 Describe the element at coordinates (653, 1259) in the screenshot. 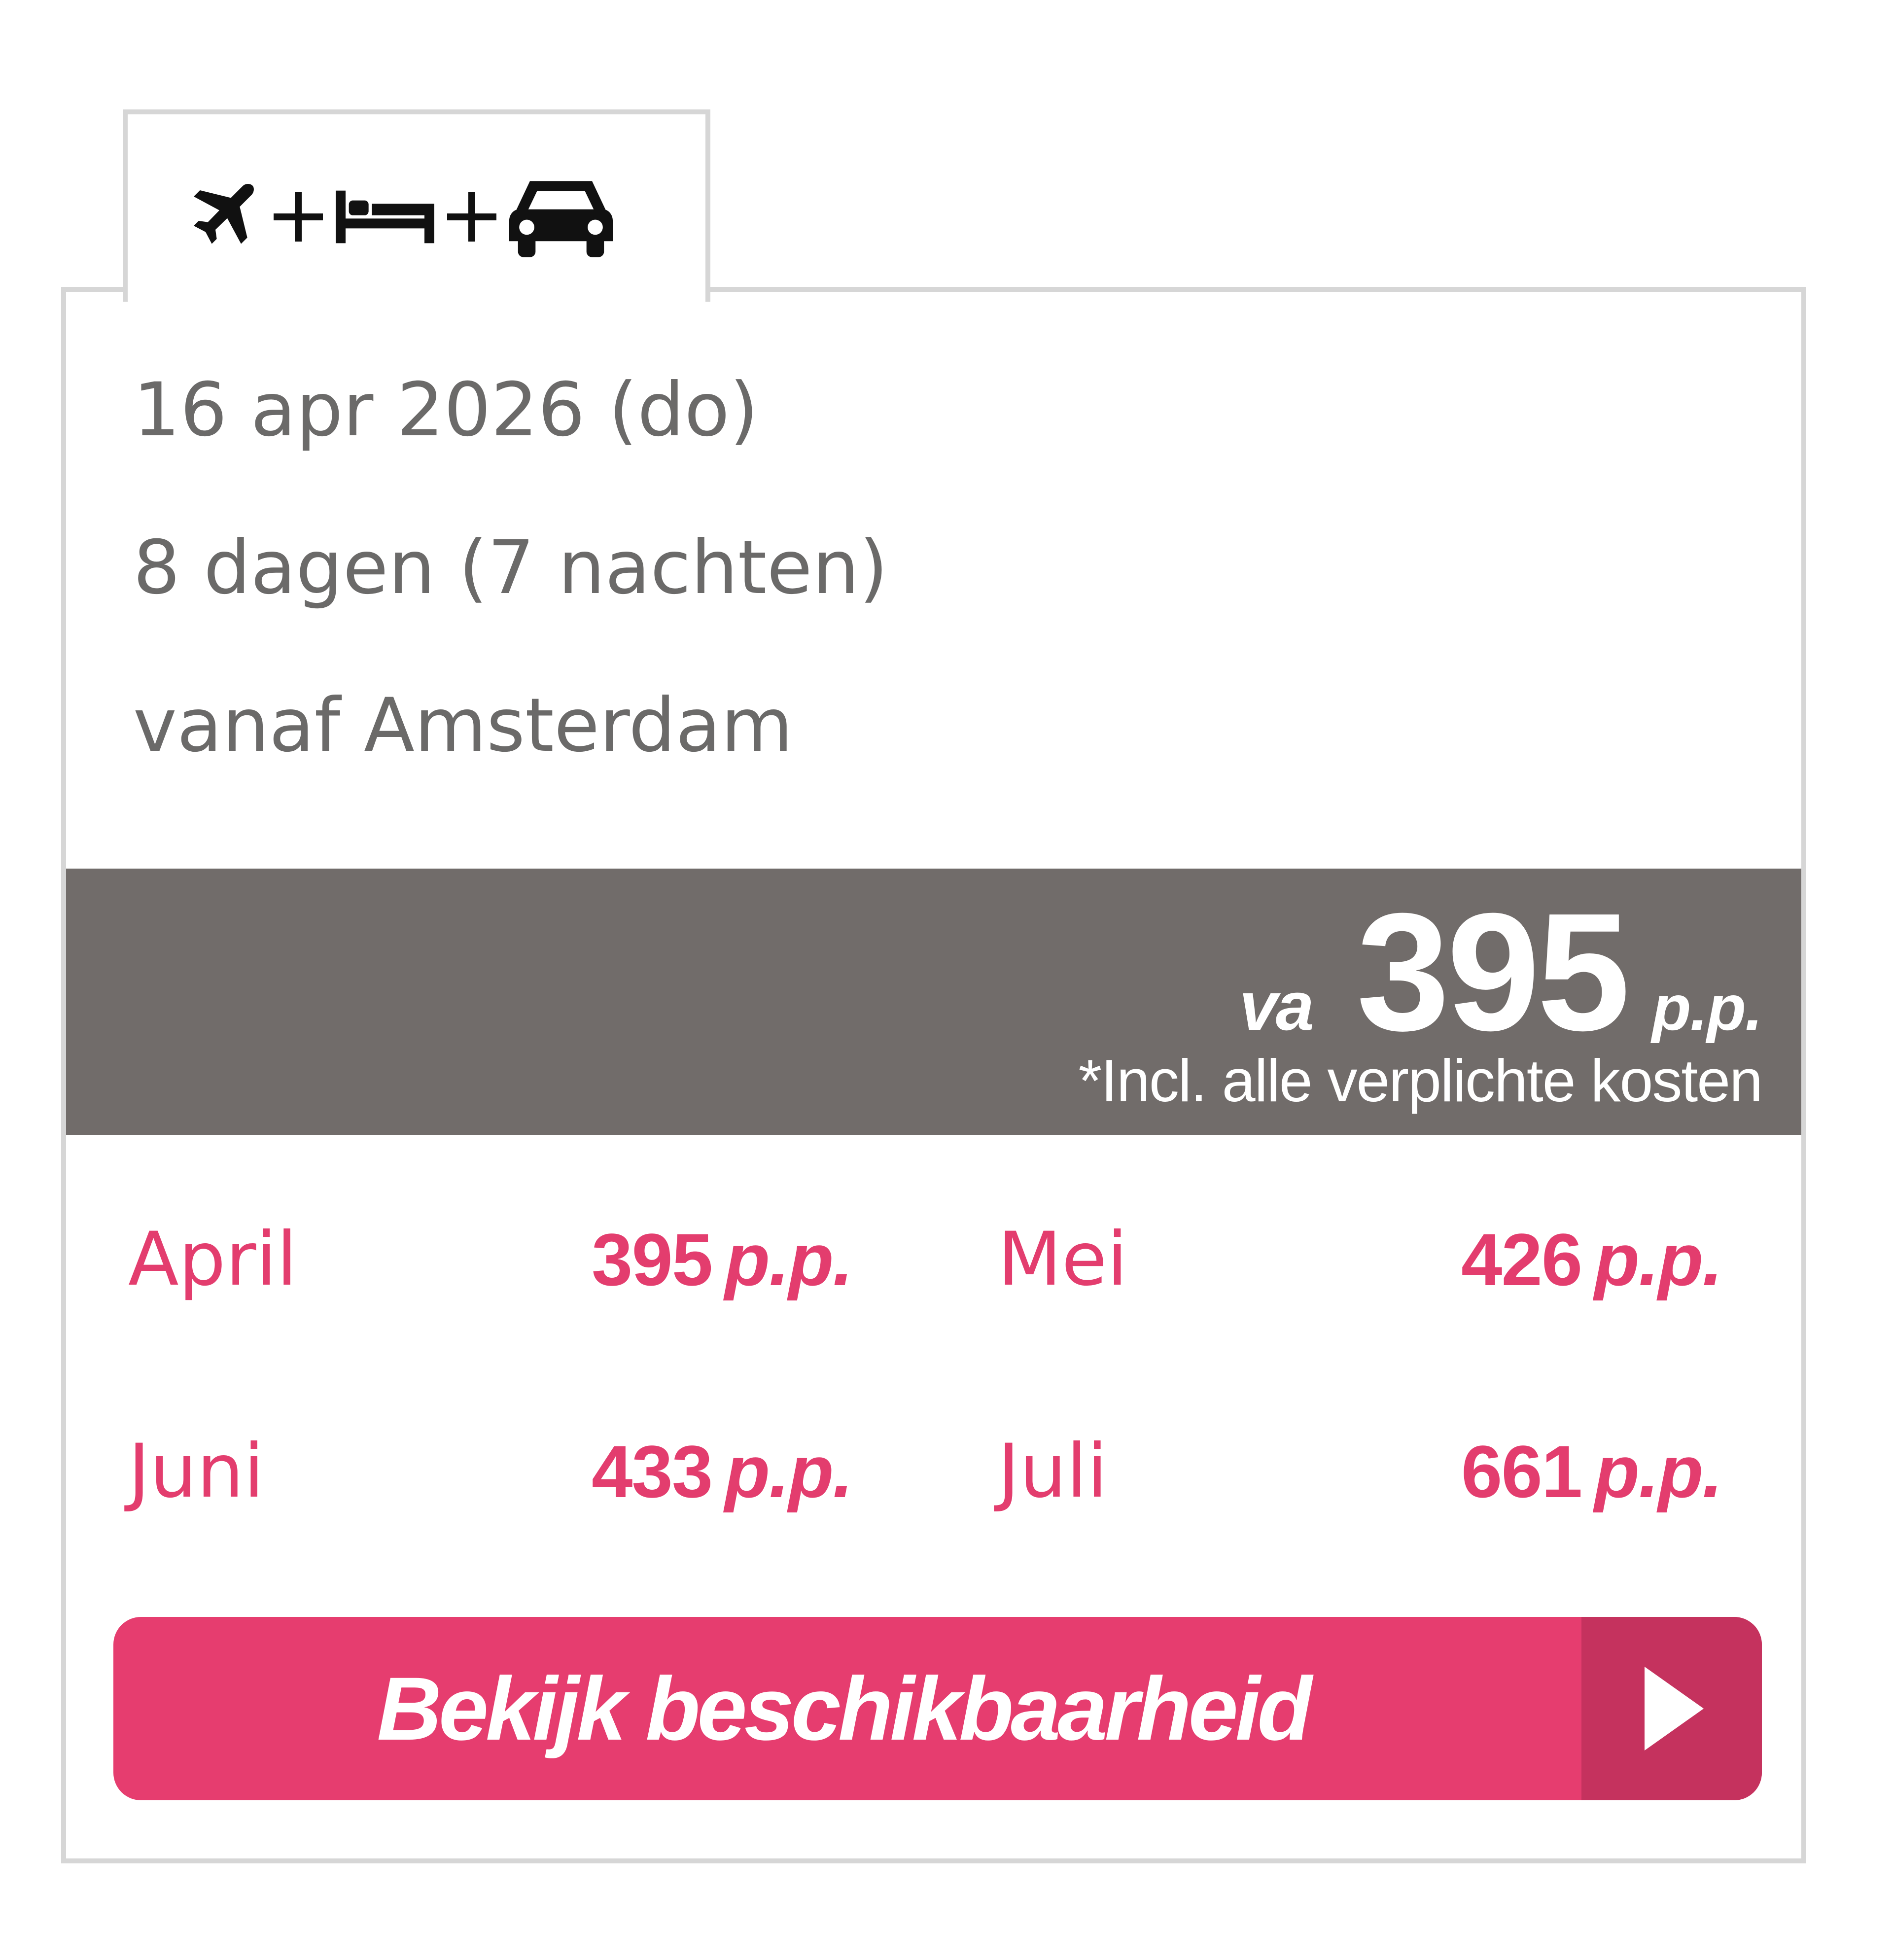

I see `month-price-value: 395` at that location.